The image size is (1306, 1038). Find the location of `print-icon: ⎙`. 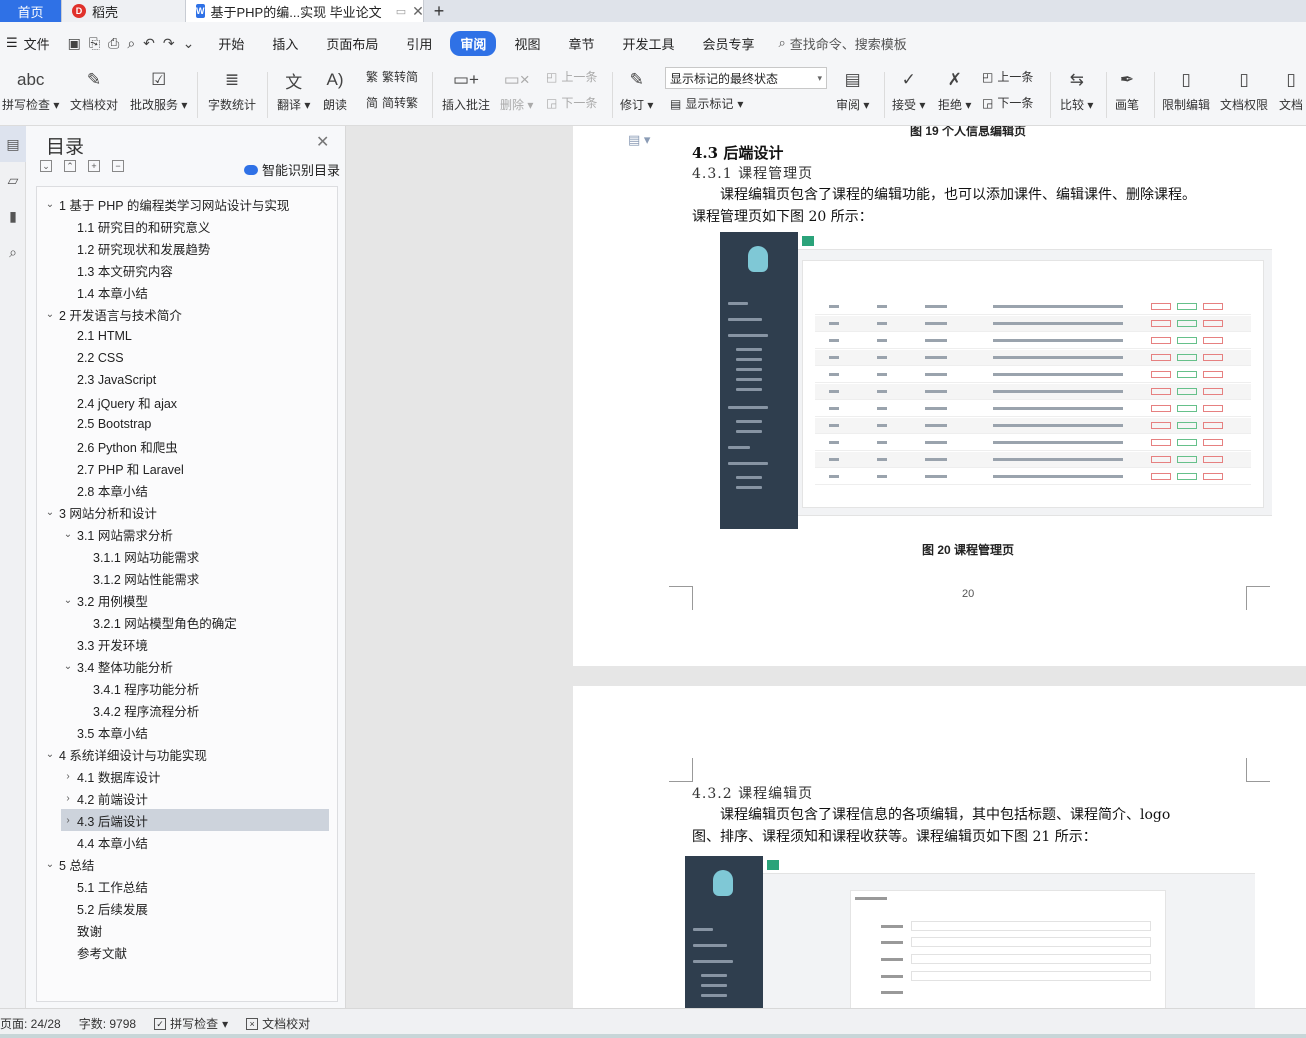

print-icon: ⎙ is located at coordinates (113, 43).